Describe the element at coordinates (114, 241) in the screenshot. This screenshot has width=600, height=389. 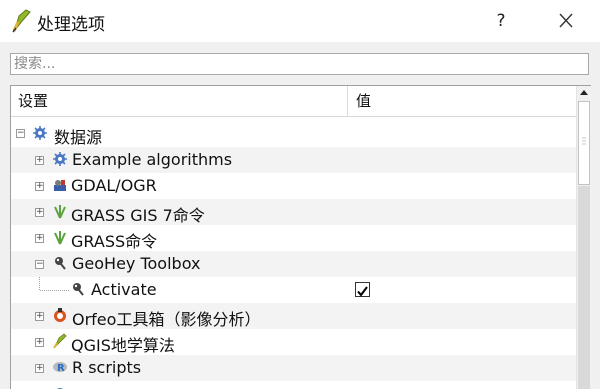
I see `tree-row-label: GRASS命令` at that location.